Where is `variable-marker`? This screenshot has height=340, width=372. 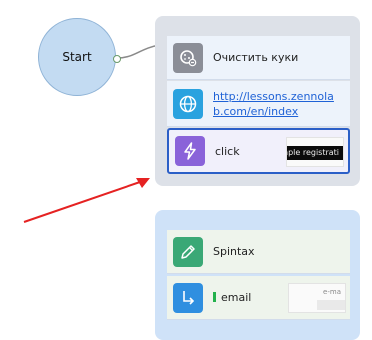 variable-marker is located at coordinates (214, 297).